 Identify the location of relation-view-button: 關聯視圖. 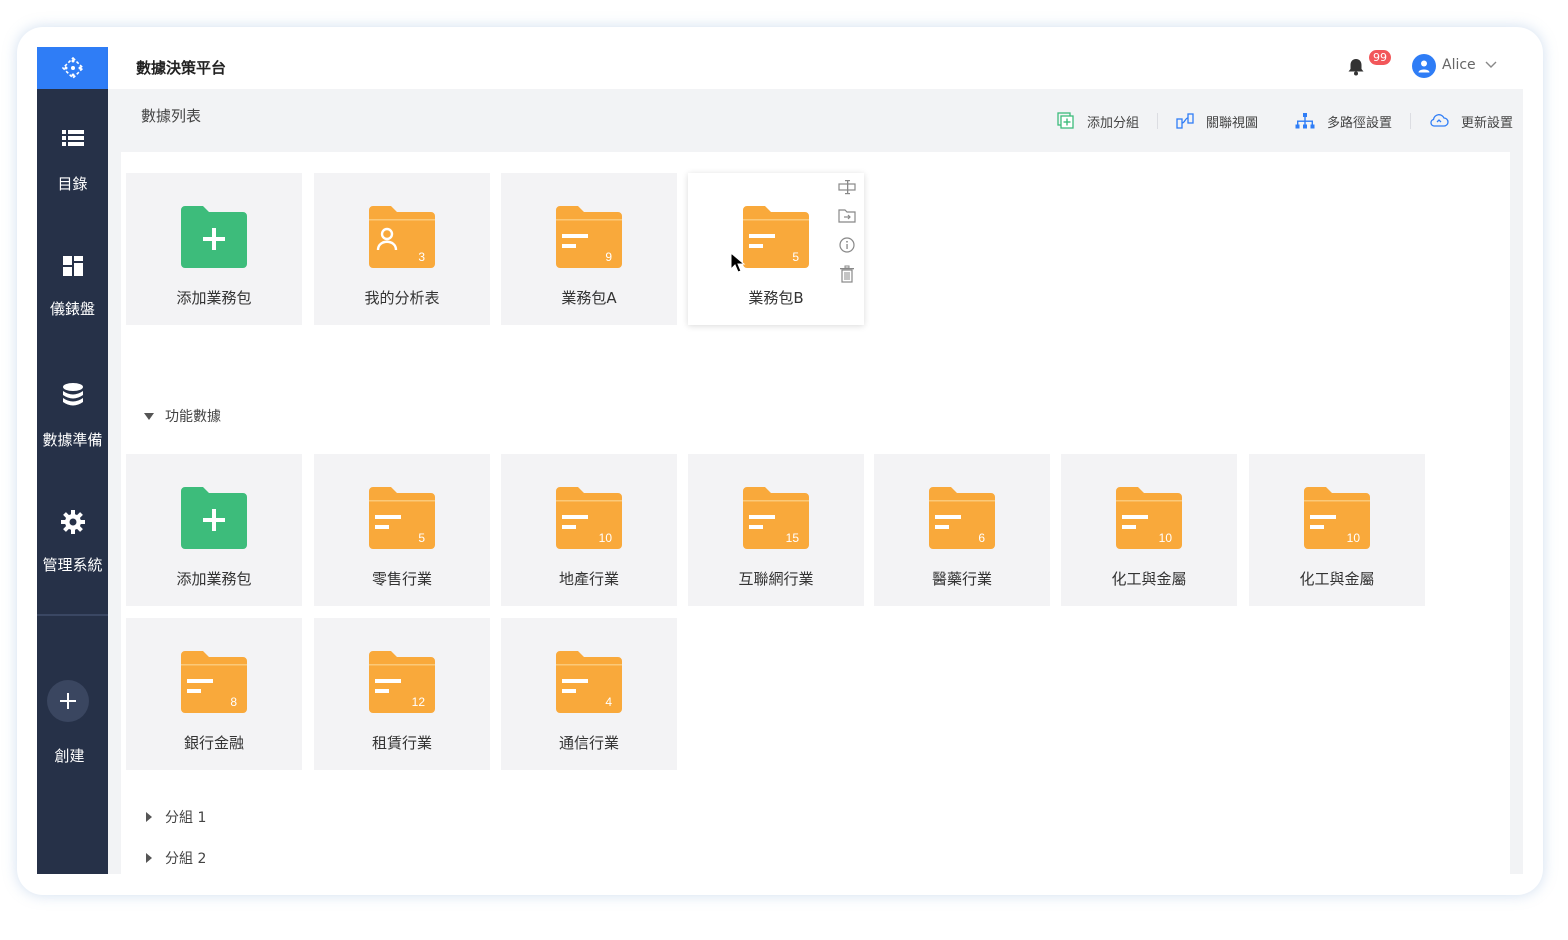
(1217, 121).